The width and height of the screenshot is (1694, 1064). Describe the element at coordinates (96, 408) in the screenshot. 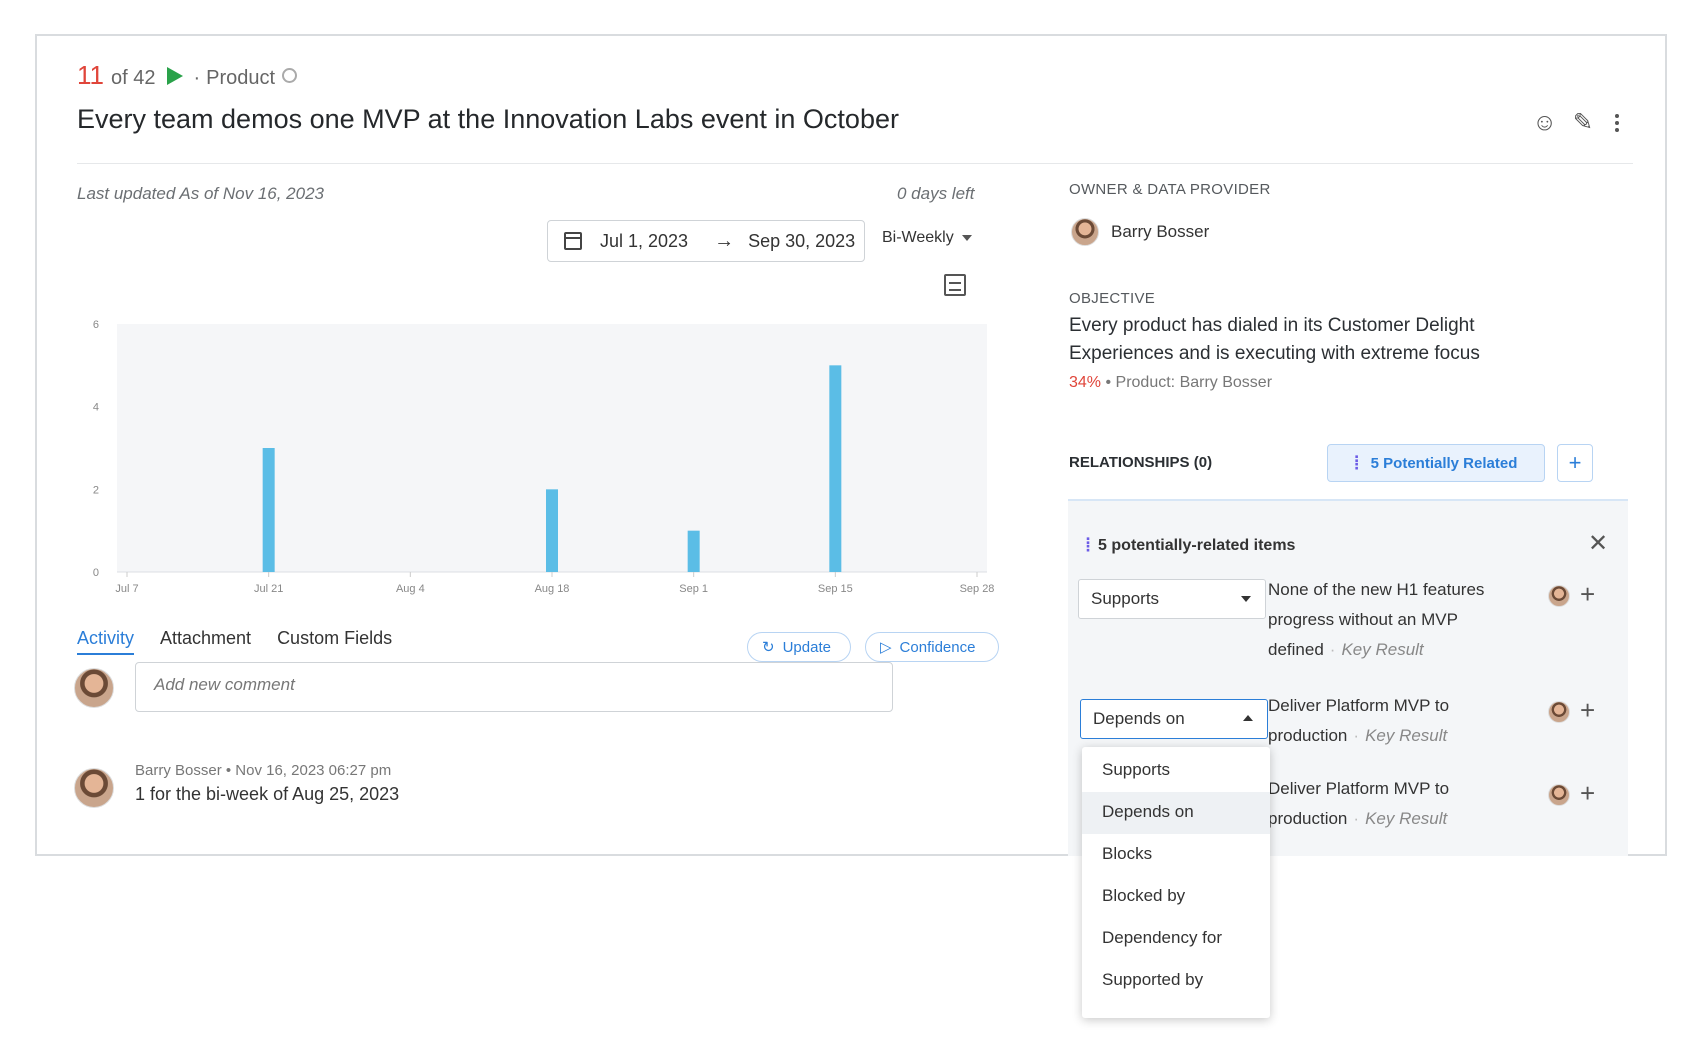

I see `y-tick-label: 4` at that location.